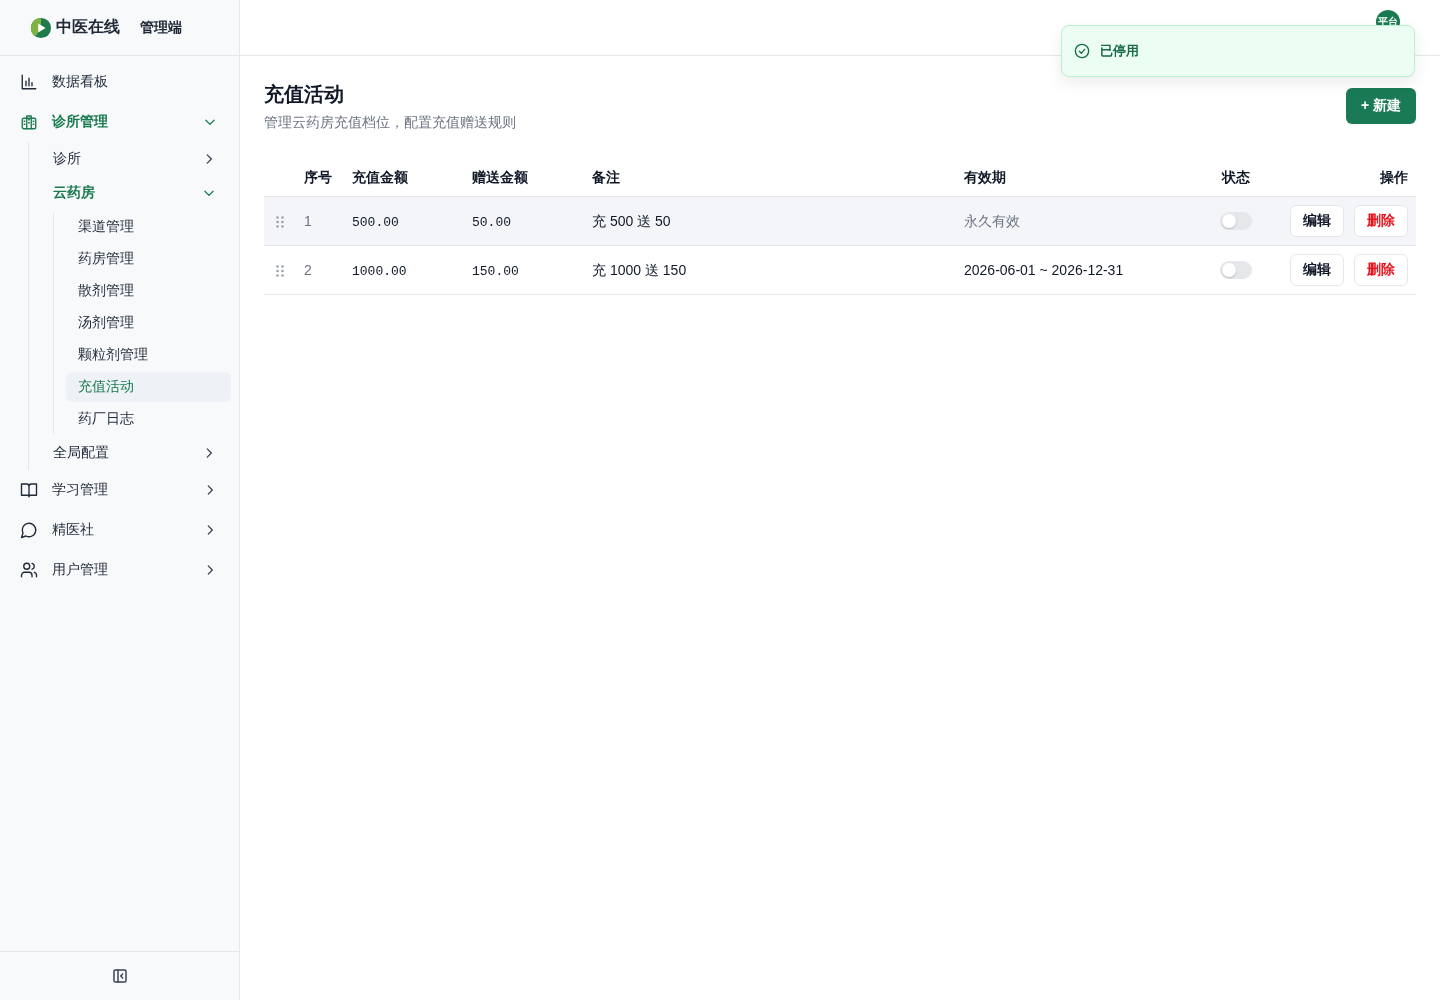 This screenshot has height=1000, width=1440. What do you see at coordinates (500, 177) in the screenshot?
I see `column-header: 赠送金额` at bounding box center [500, 177].